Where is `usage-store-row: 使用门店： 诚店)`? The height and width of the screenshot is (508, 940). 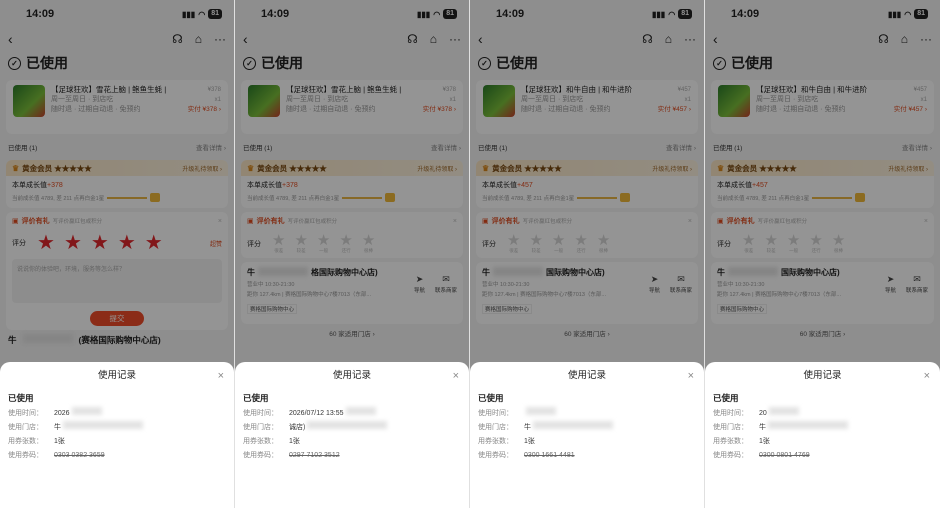 usage-store-row: 使用门店： 诚店) is located at coordinates (352, 428).